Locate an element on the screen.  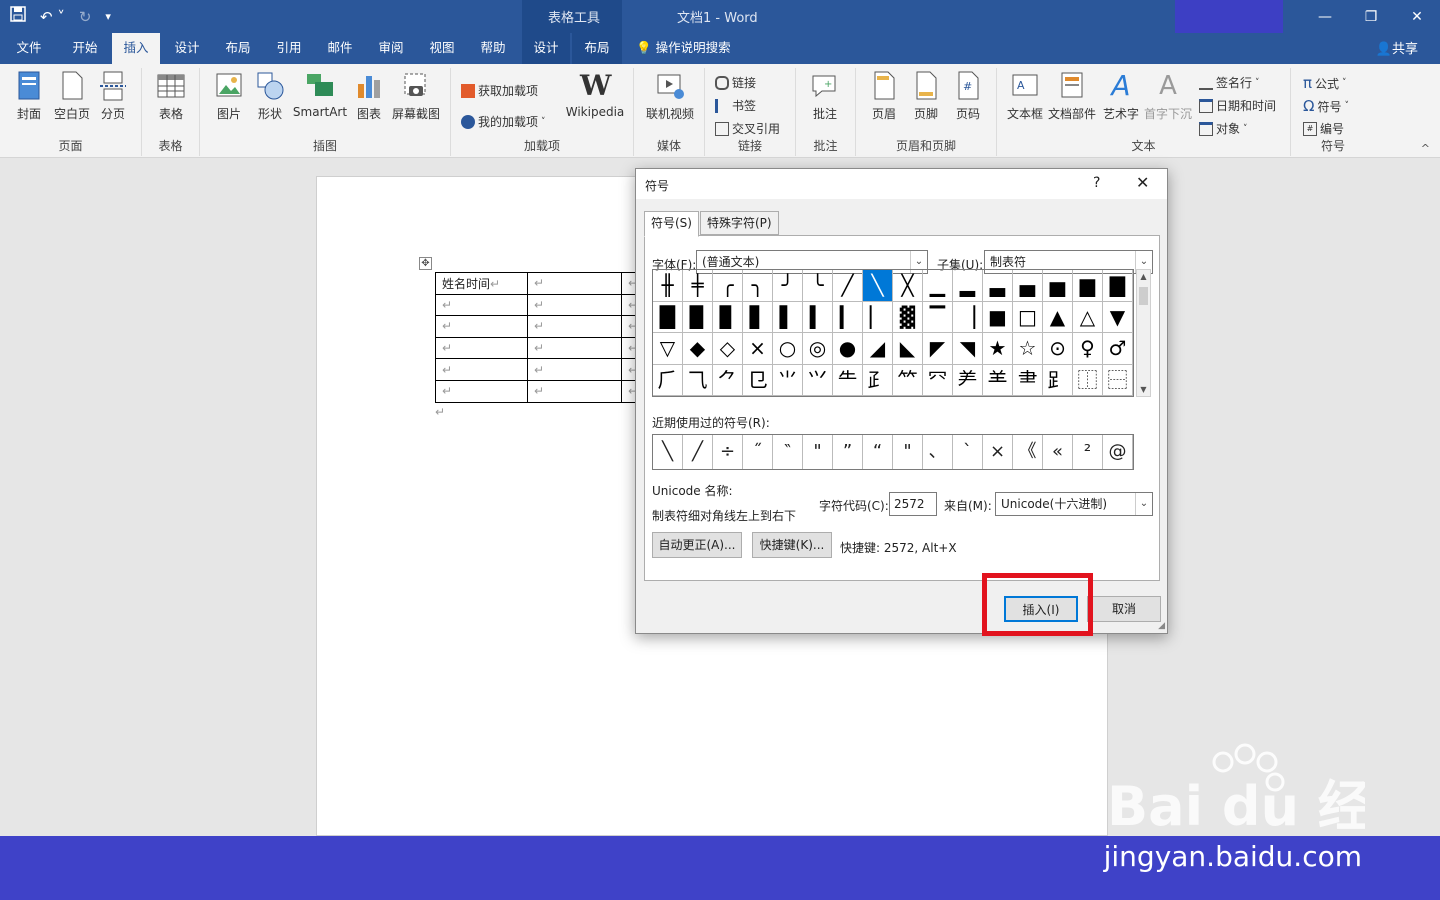
symbol-cell: ○ is located at coordinates (788, 349).